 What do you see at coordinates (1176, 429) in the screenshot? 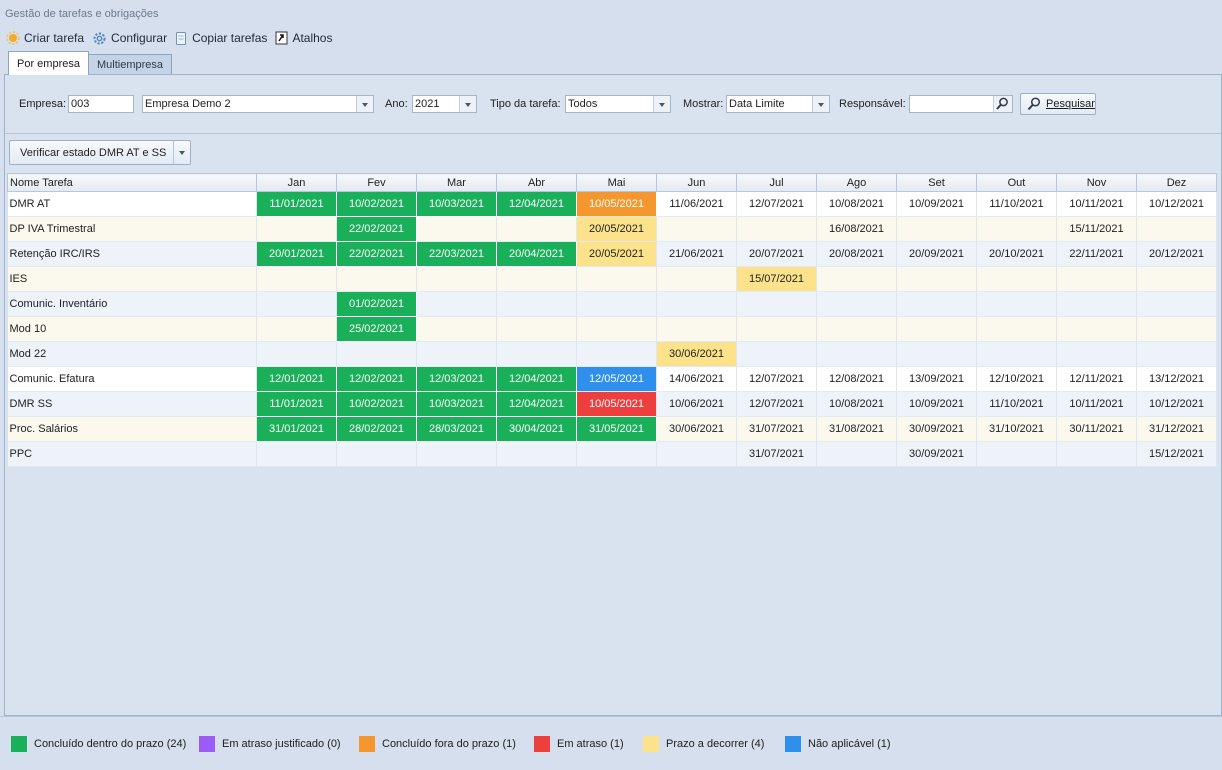
I see `date-cell: 31/12/2021` at bounding box center [1176, 429].